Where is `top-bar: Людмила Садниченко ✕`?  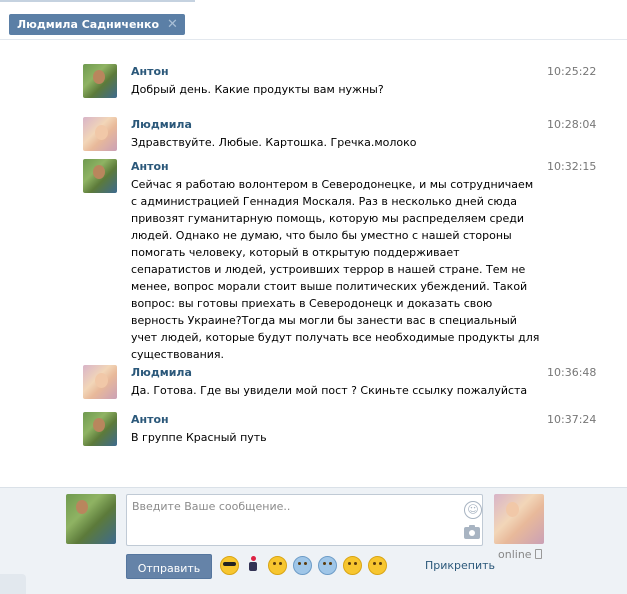 top-bar: Людмила Садниченко ✕ is located at coordinates (313, 20).